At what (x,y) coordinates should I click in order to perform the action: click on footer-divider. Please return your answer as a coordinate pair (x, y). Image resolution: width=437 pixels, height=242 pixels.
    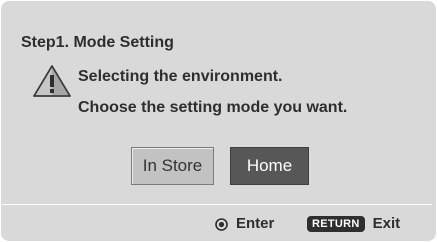
    Looking at the image, I should click on (217, 204).